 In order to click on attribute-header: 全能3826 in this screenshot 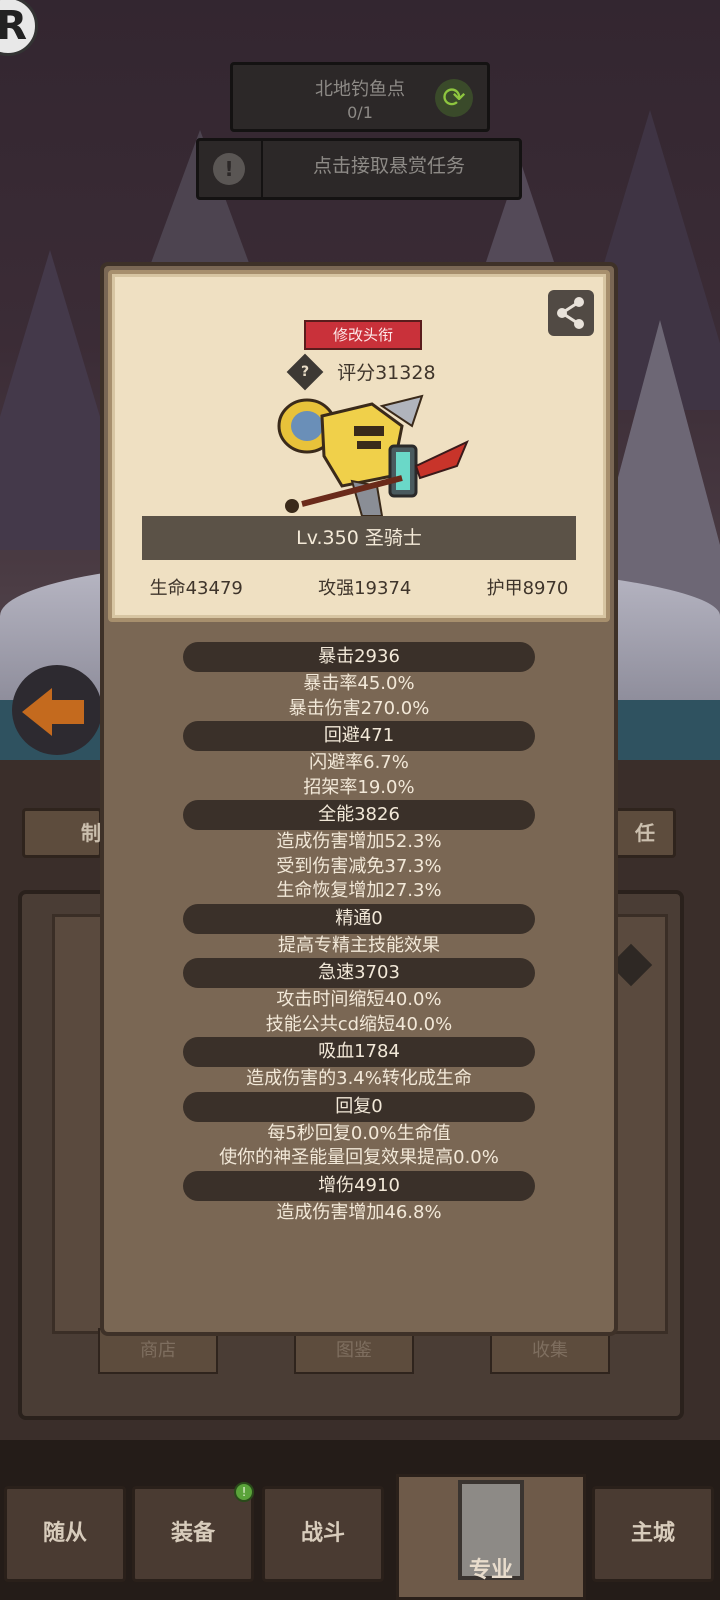, I will do `click(359, 815)`.